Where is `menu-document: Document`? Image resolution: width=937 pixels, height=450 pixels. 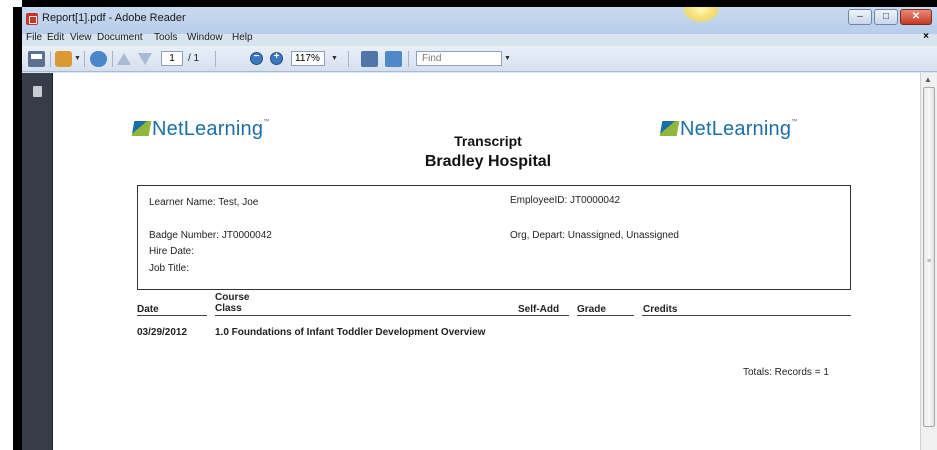 menu-document: Document is located at coordinates (120, 37).